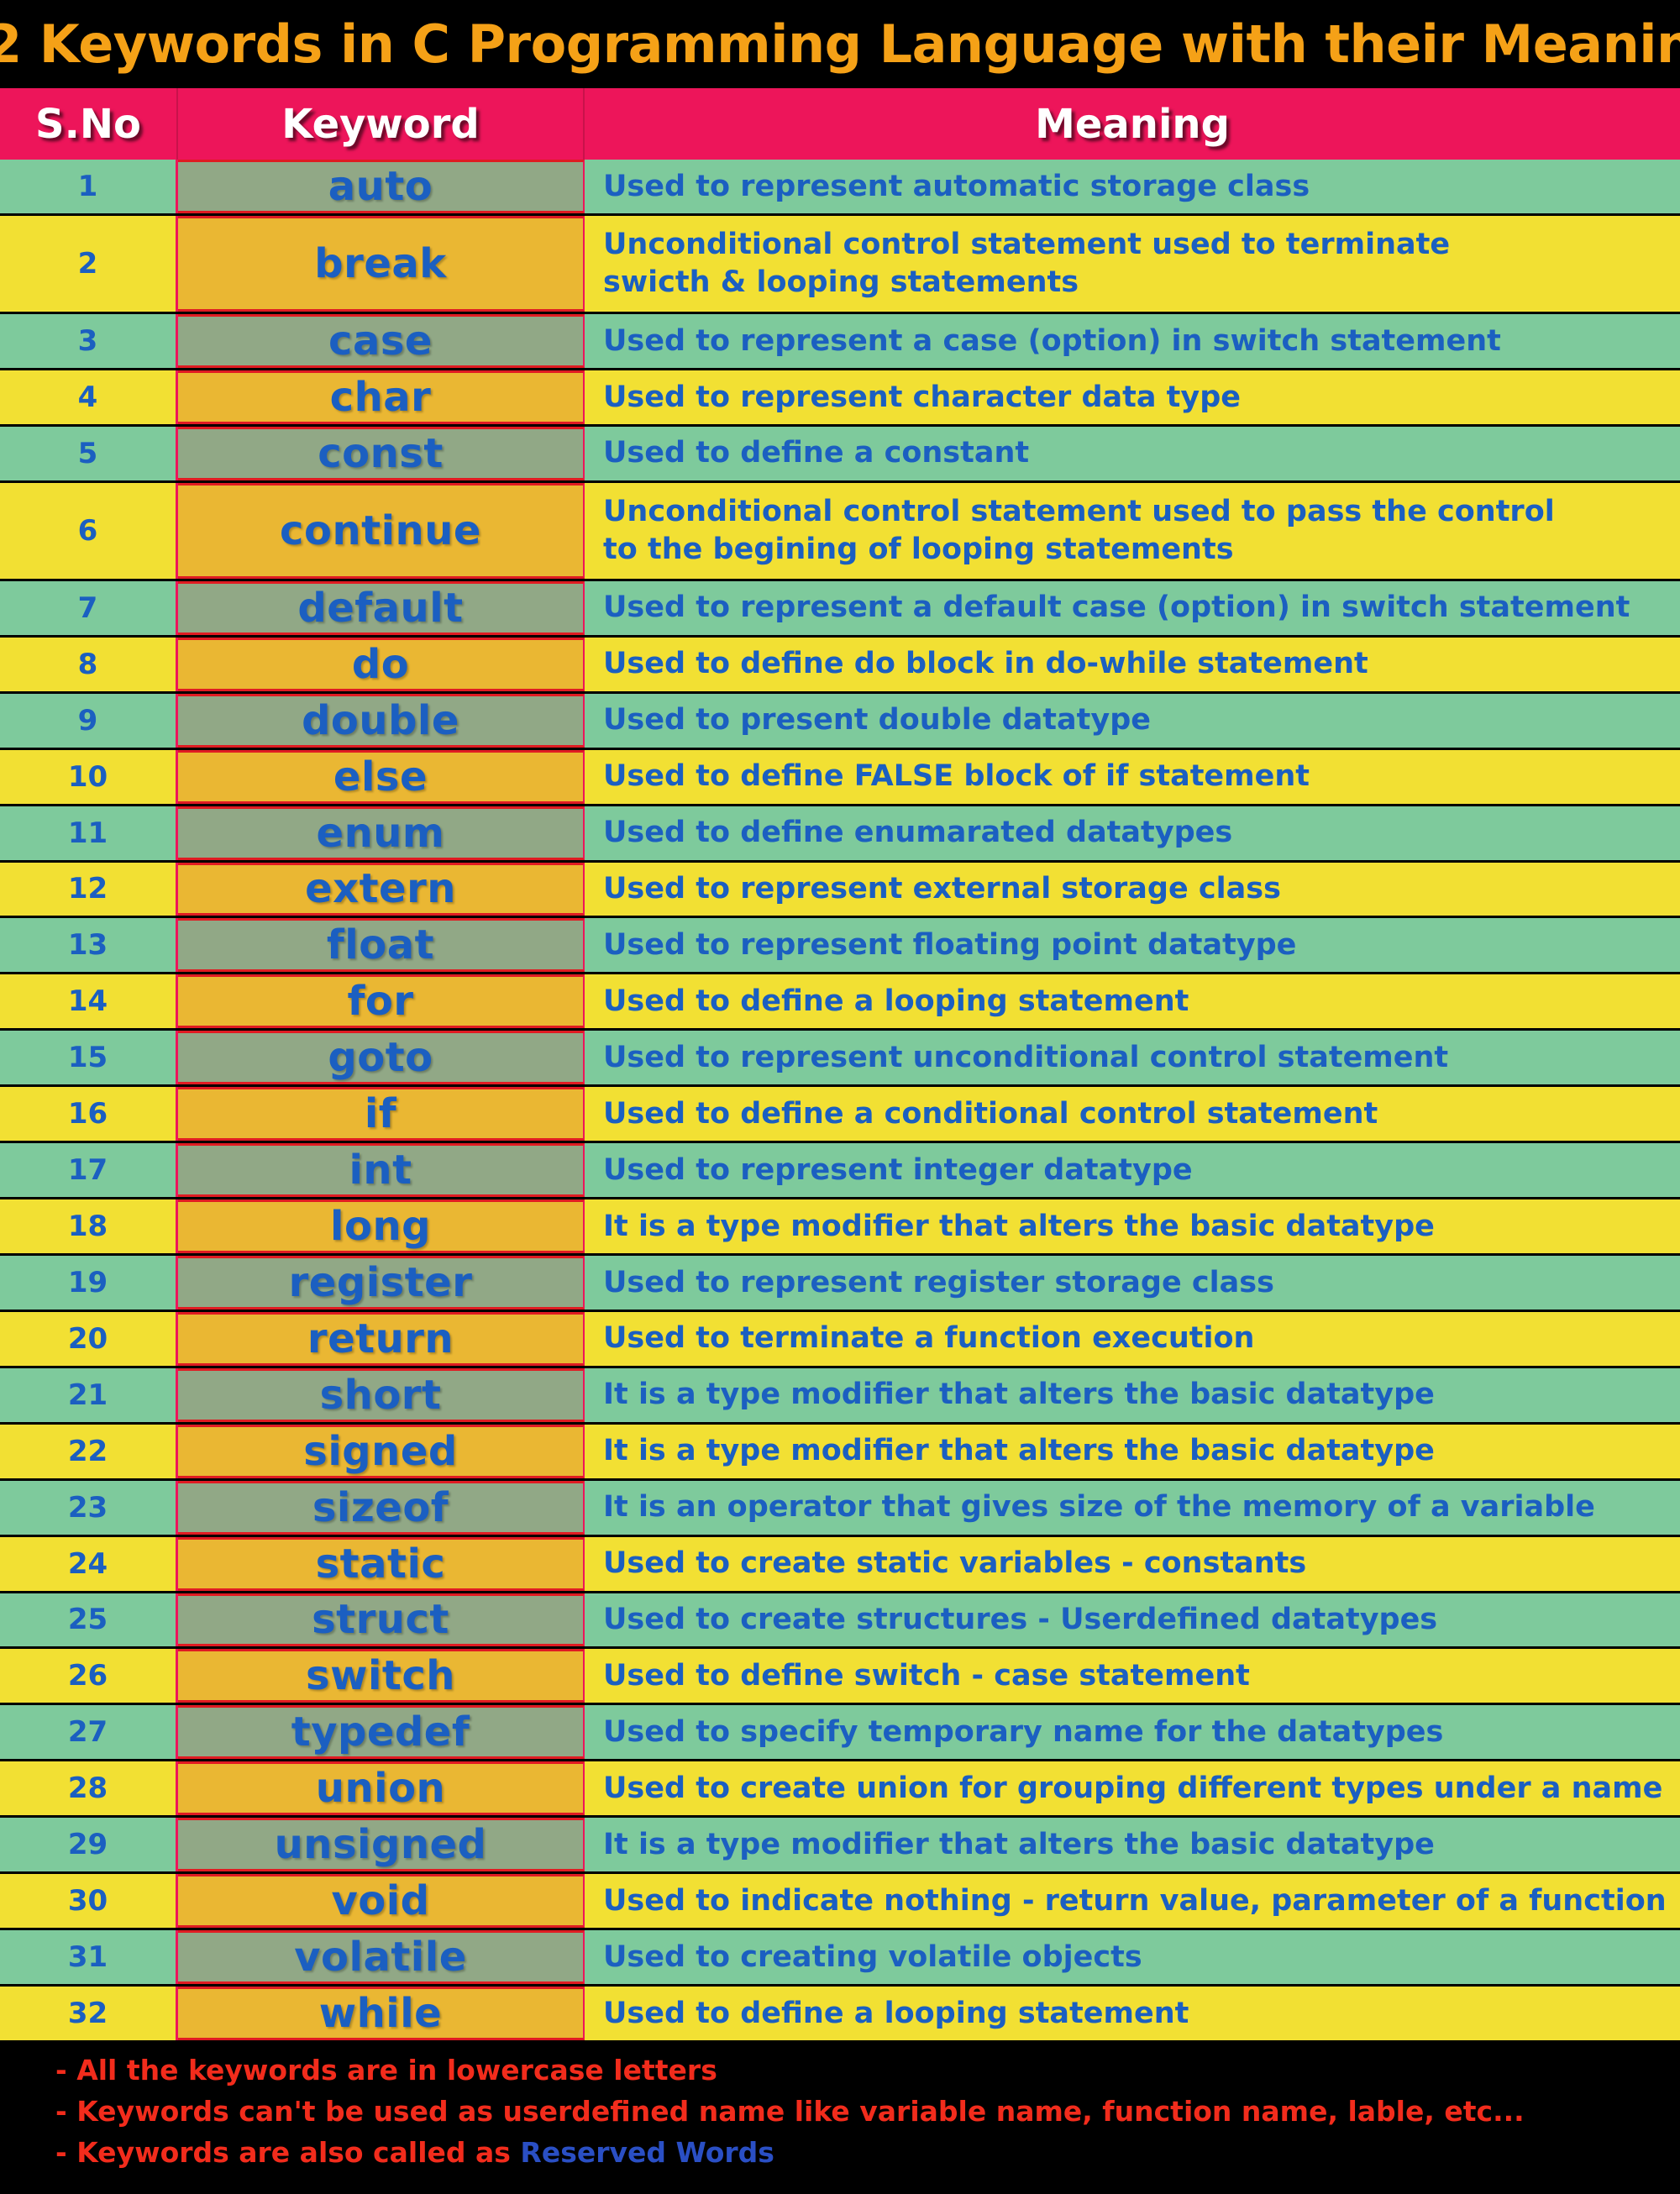 This screenshot has width=1680, height=2194. What do you see at coordinates (840, 124) in the screenshot?
I see `table-header-row: S.No Keyword Meaning` at bounding box center [840, 124].